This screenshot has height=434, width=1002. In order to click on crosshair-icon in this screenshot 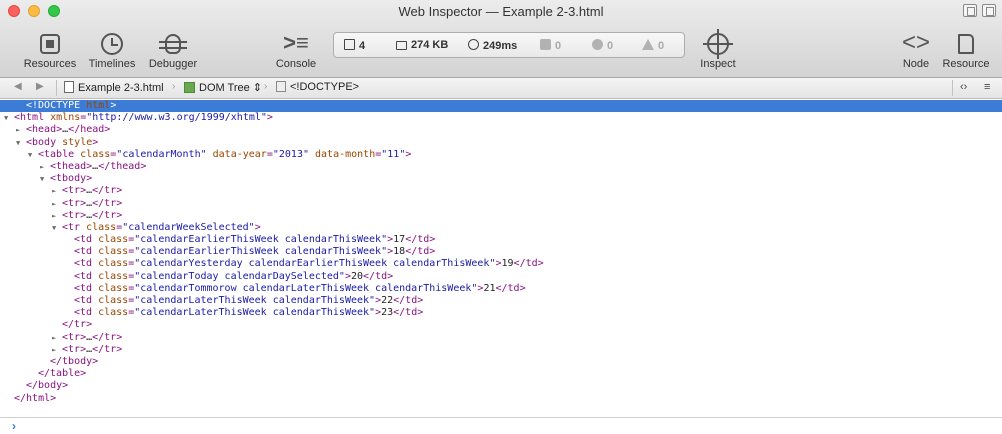, I will do `click(718, 44)`.